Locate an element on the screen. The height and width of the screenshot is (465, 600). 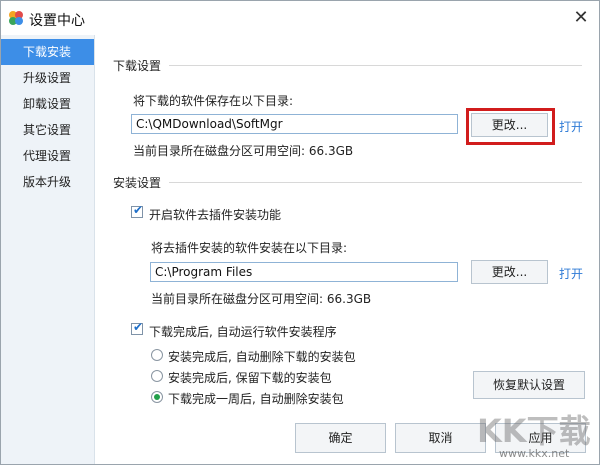
radio-delete-after-week is located at coordinates (157, 397).